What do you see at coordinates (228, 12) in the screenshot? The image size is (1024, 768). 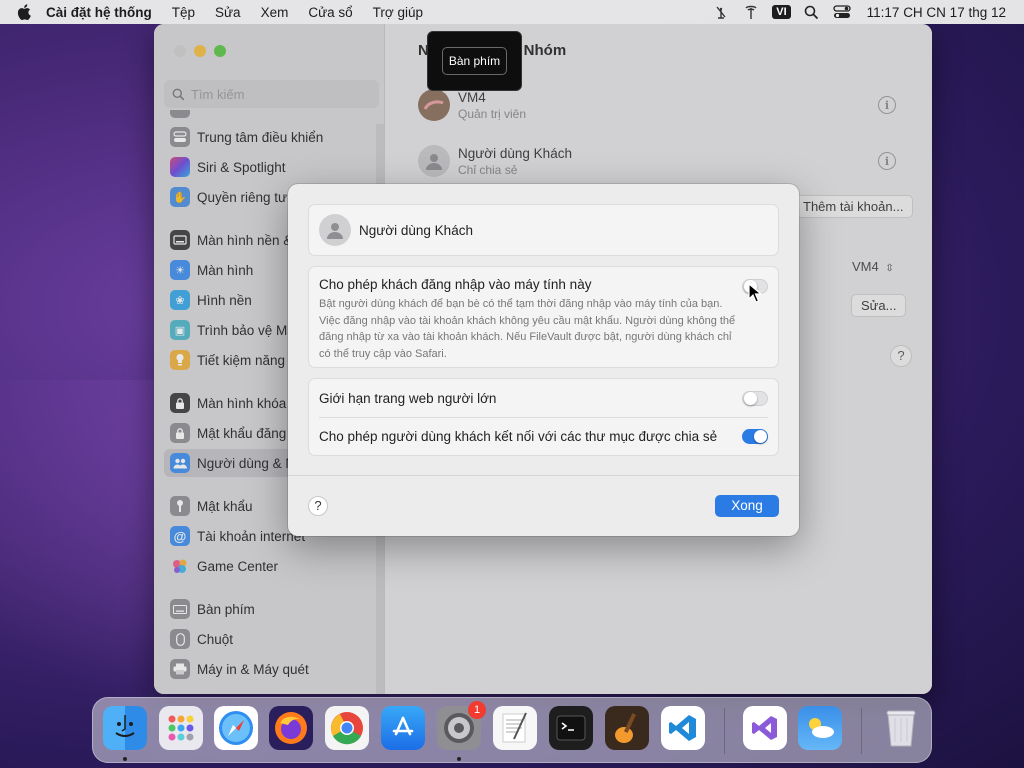 I see `menu-edit: Sửa` at bounding box center [228, 12].